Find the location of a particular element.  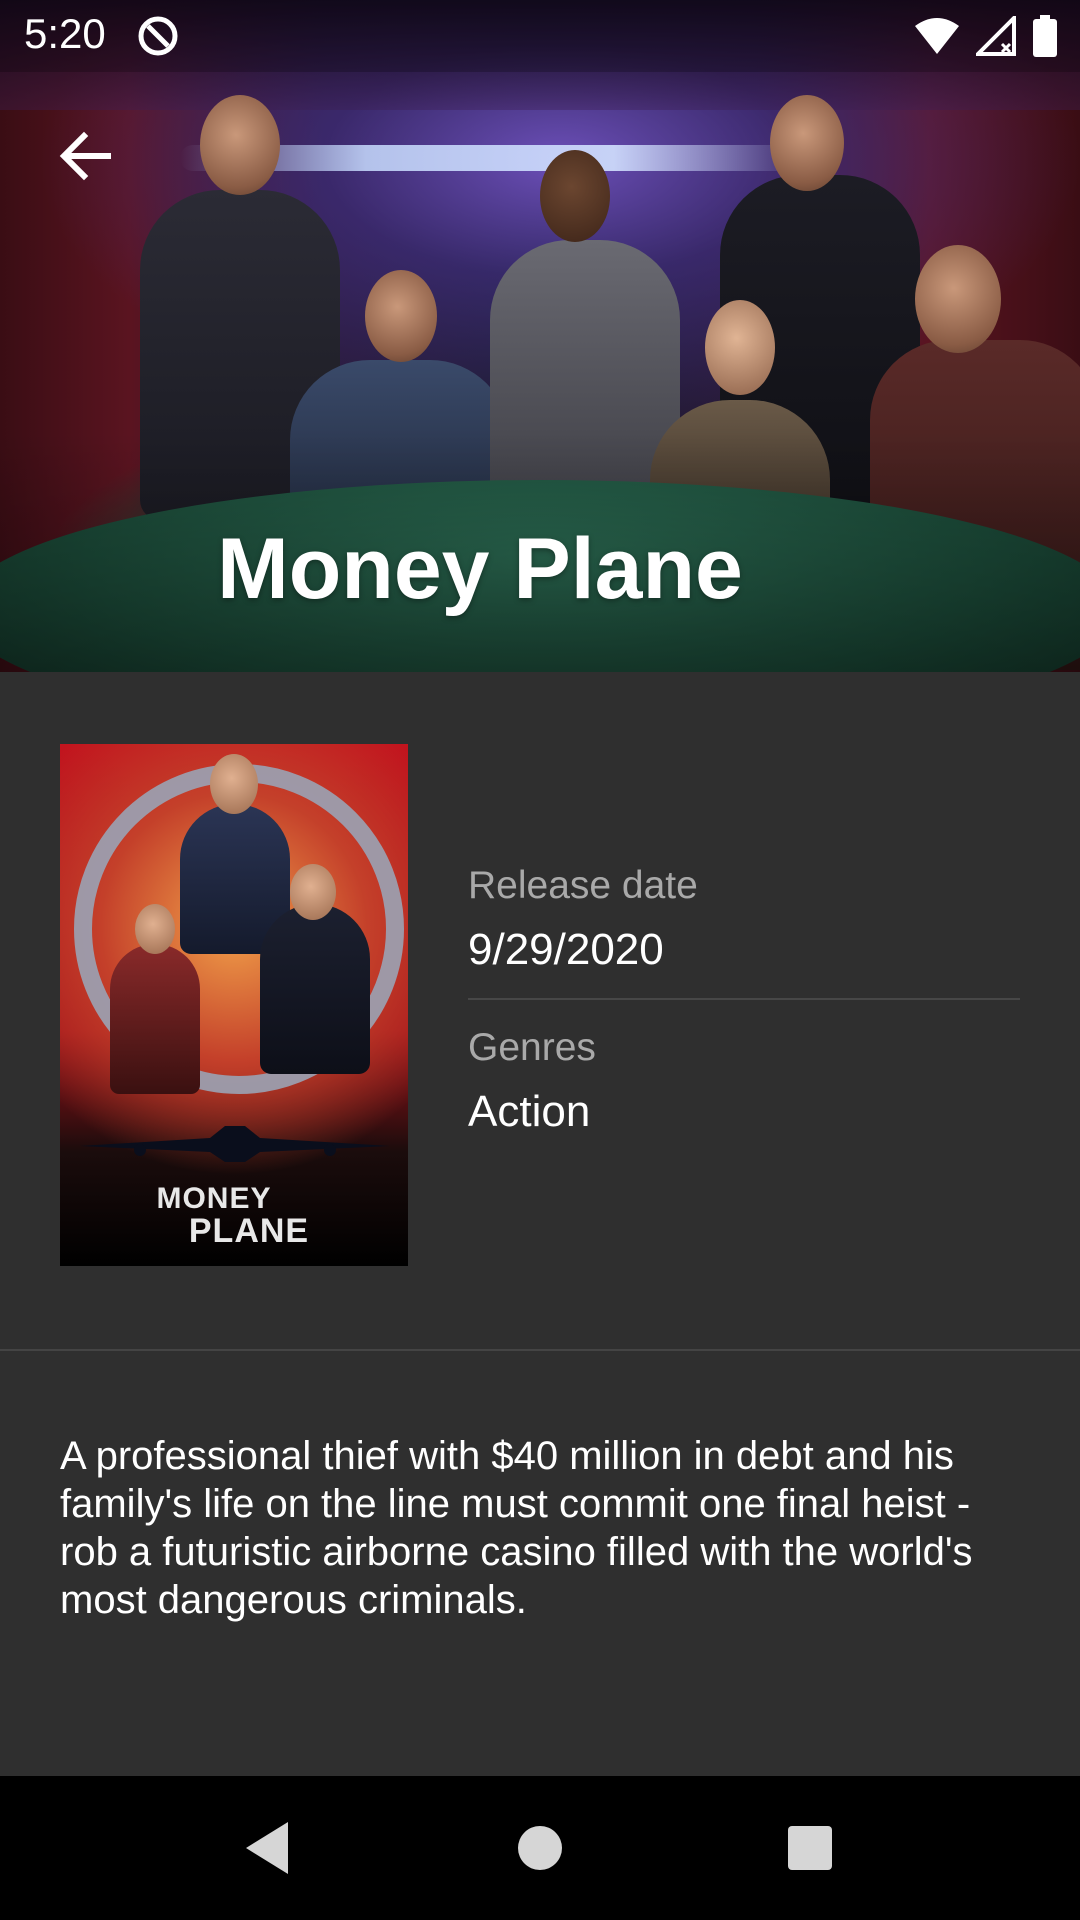

release-date-value: 9/29/2020 is located at coordinates (566, 949).